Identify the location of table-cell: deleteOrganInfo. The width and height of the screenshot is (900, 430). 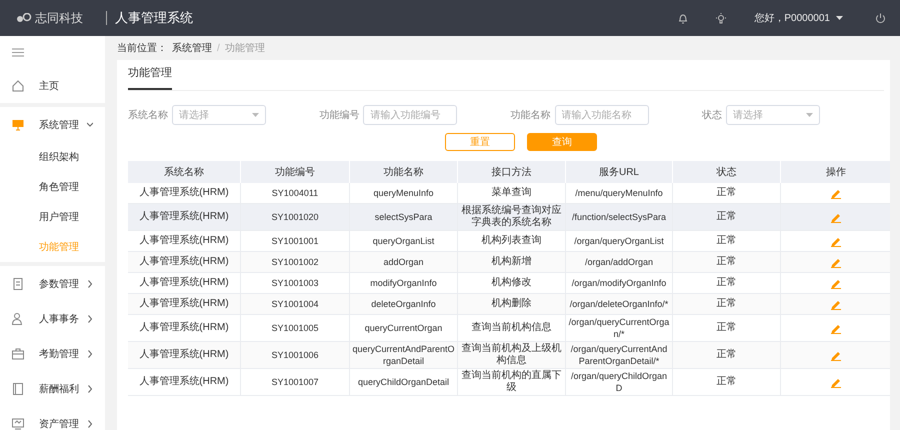
(404, 304).